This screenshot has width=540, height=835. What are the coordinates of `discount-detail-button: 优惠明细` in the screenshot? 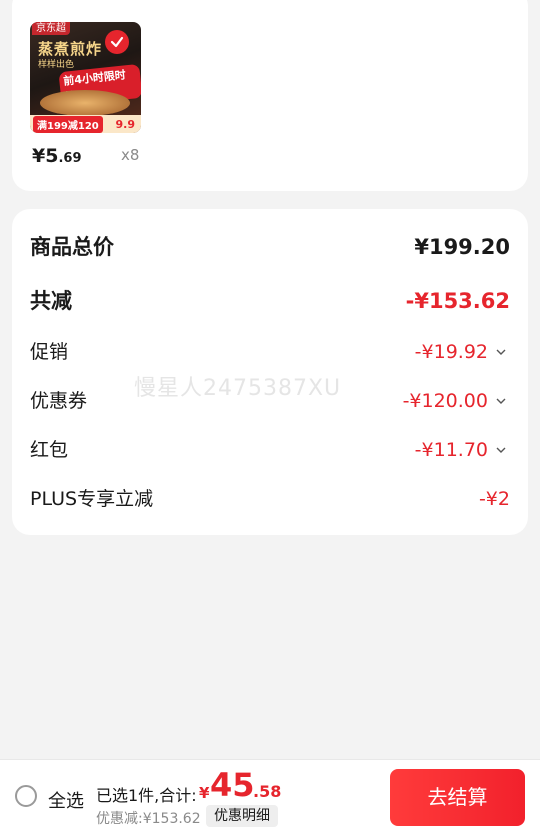 It's located at (242, 816).